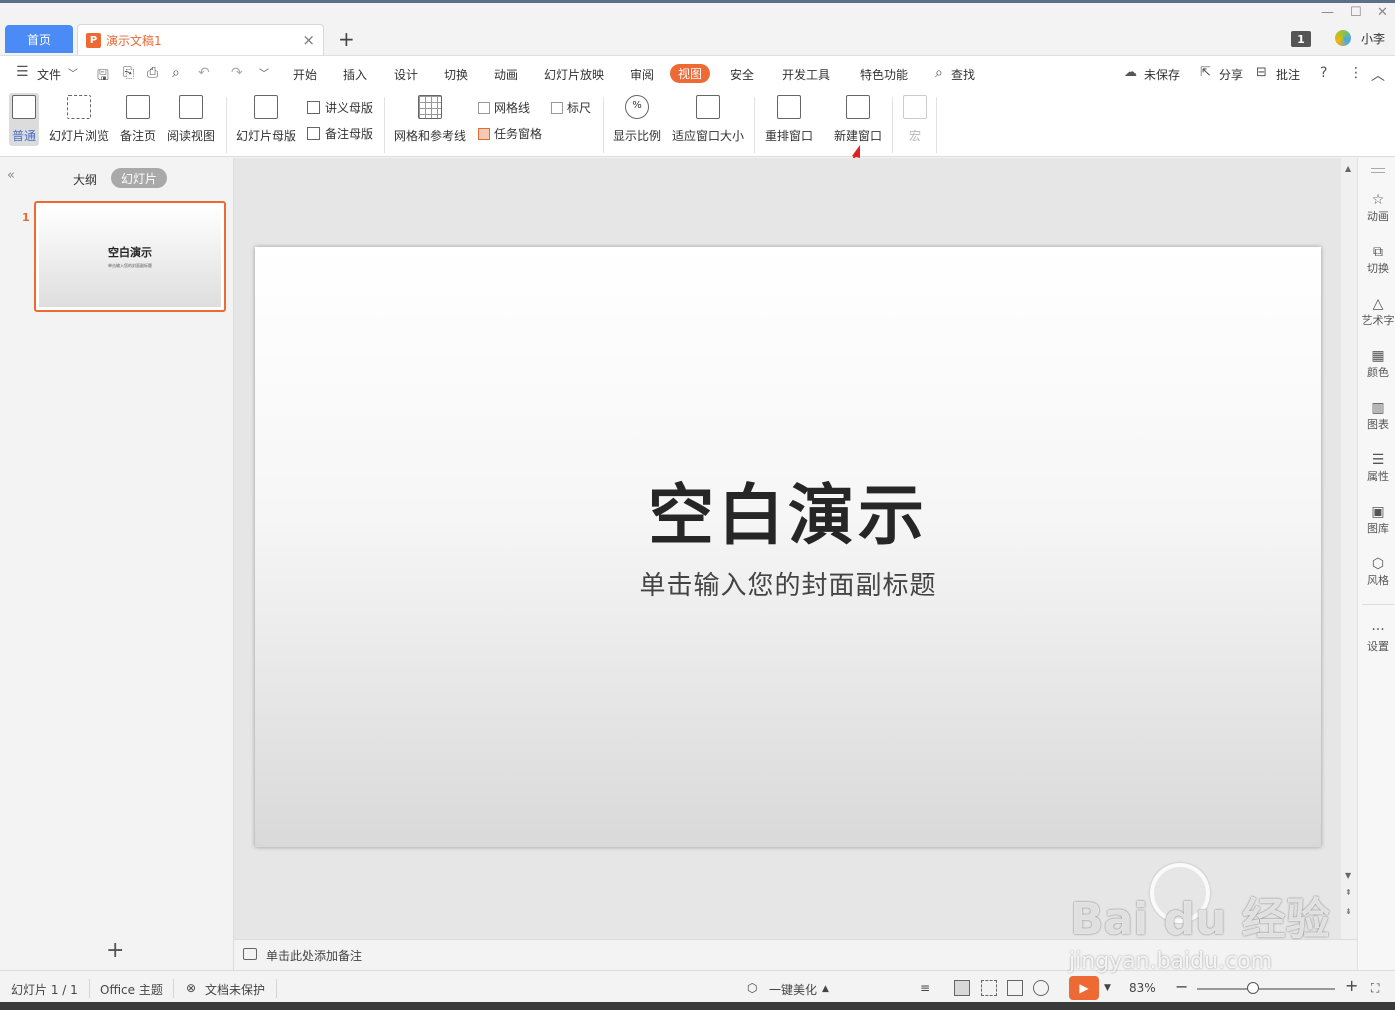  Describe the element at coordinates (884, 74) in the screenshot. I see `menu-special: 特色功能` at that location.